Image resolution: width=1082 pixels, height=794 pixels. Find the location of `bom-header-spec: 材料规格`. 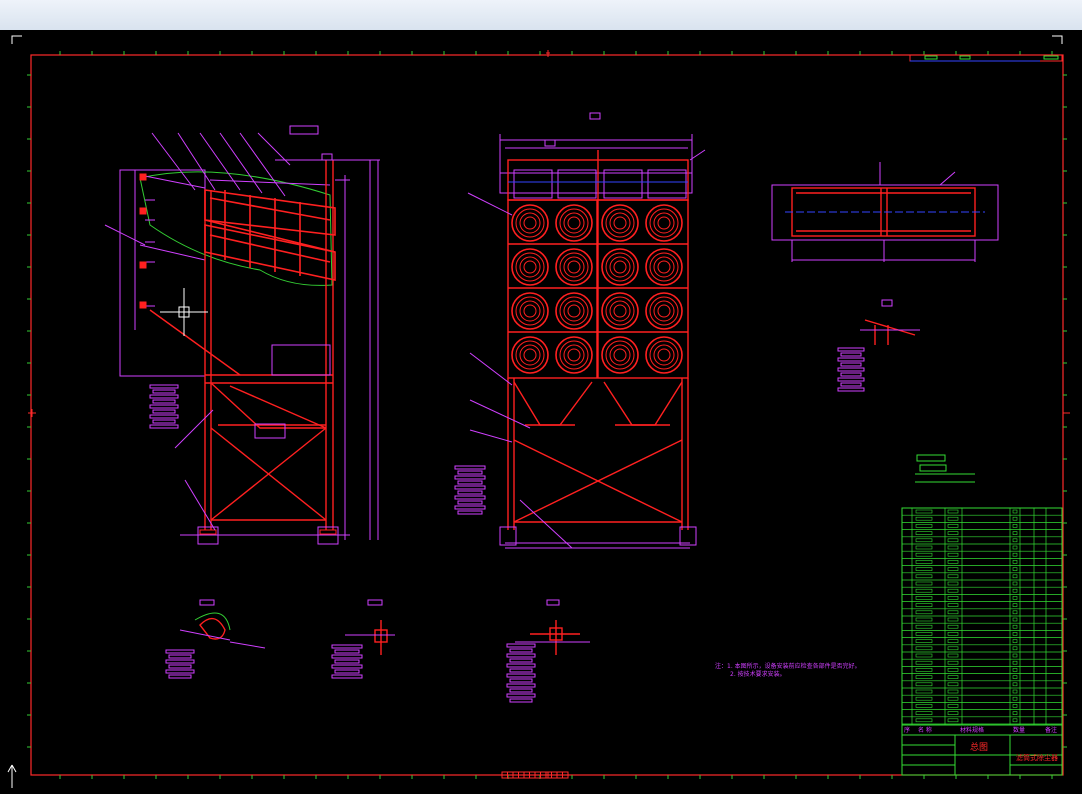

bom-header-spec: 材料规格 is located at coordinates (972, 730).